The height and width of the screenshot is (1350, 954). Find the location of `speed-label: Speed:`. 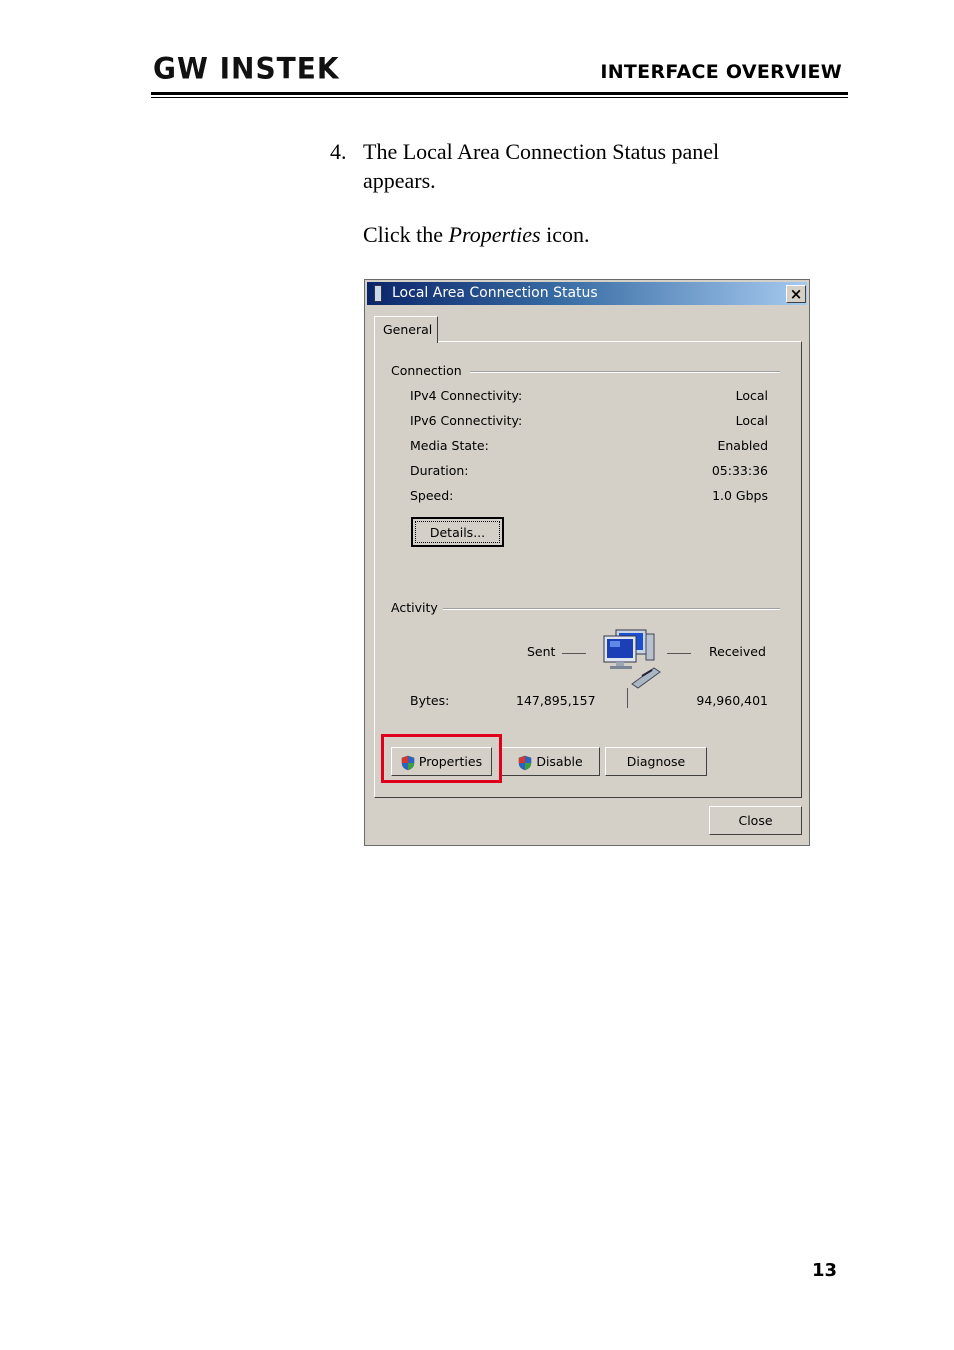

speed-label: Speed: is located at coordinates (432, 495).